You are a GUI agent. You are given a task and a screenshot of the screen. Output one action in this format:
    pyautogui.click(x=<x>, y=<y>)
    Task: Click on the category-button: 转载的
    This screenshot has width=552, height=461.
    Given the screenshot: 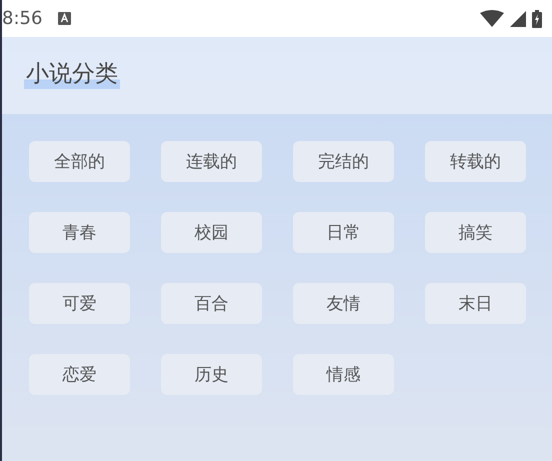 What is the action you would take?
    pyautogui.click(x=475, y=161)
    